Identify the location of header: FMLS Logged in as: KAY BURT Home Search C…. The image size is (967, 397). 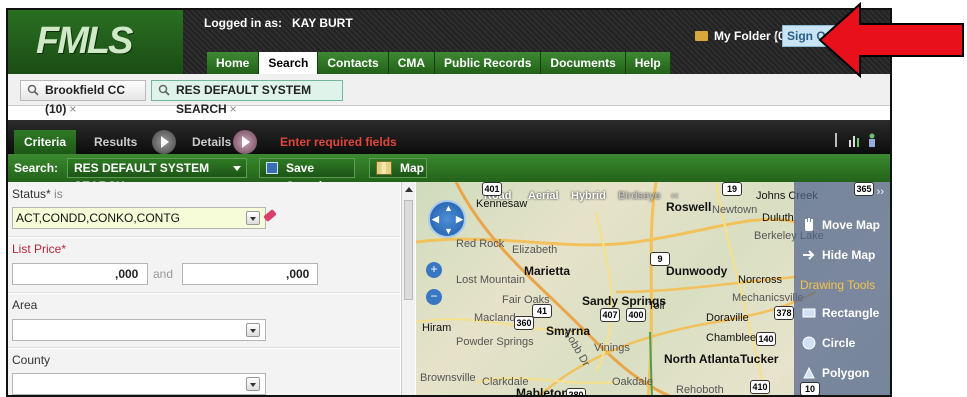
(449, 42).